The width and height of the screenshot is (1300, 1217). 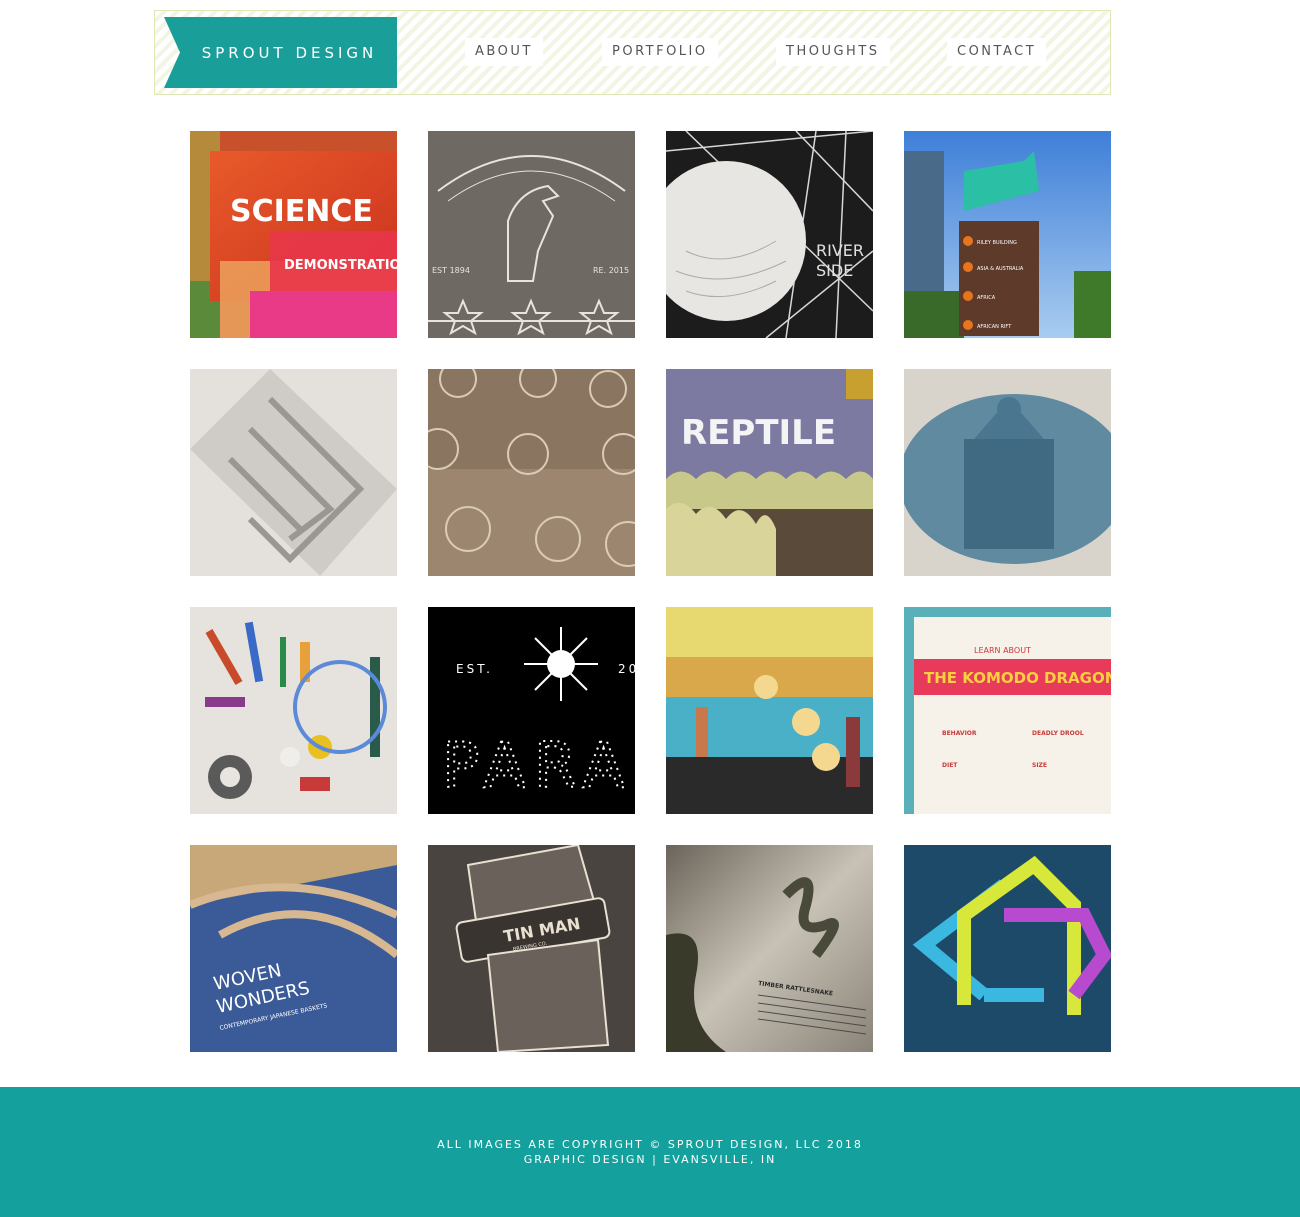 I want to click on portfolio-tile-art-supplies, so click(x=293, y=710).